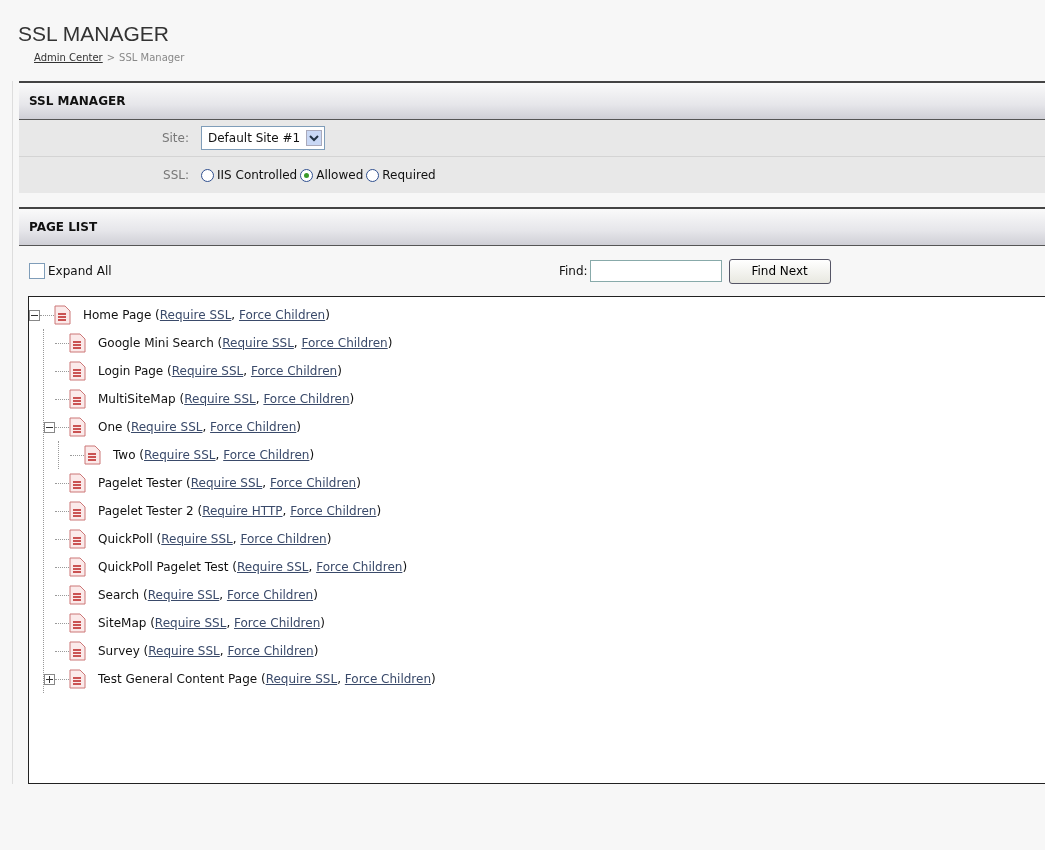 This screenshot has height=850, width=1045. Describe the element at coordinates (211, 623) in the screenshot. I see `page-name: SiteMap (Require SSL, Force Children)` at that location.